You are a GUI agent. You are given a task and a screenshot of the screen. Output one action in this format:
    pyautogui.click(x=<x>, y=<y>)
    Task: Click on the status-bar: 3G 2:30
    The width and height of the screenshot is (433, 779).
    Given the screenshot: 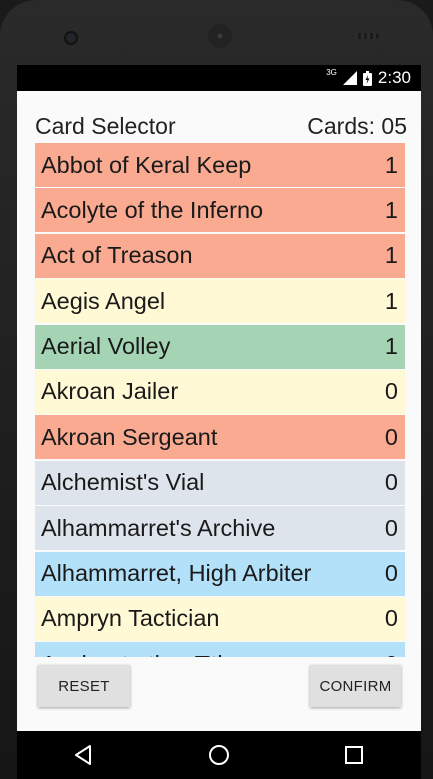 What is the action you would take?
    pyautogui.click(x=219, y=78)
    